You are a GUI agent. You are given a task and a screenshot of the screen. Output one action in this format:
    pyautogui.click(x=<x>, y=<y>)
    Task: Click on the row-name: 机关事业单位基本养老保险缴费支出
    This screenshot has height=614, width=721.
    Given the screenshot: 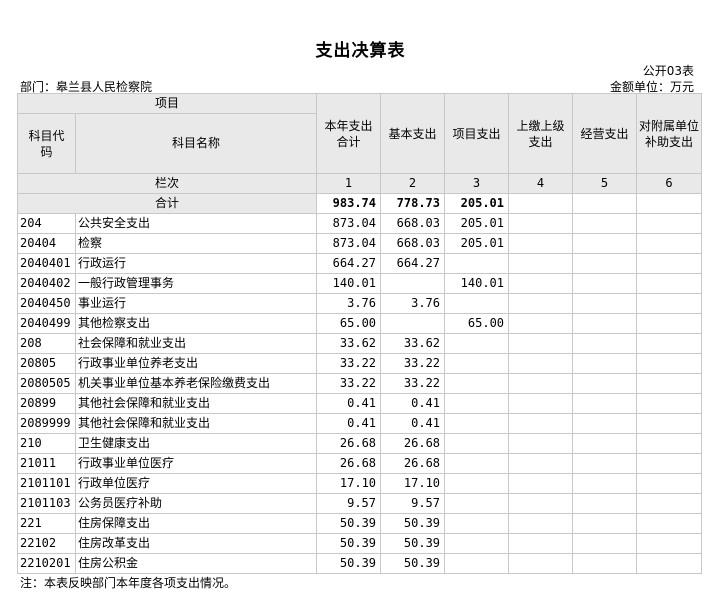 What is the action you would take?
    pyautogui.click(x=196, y=383)
    